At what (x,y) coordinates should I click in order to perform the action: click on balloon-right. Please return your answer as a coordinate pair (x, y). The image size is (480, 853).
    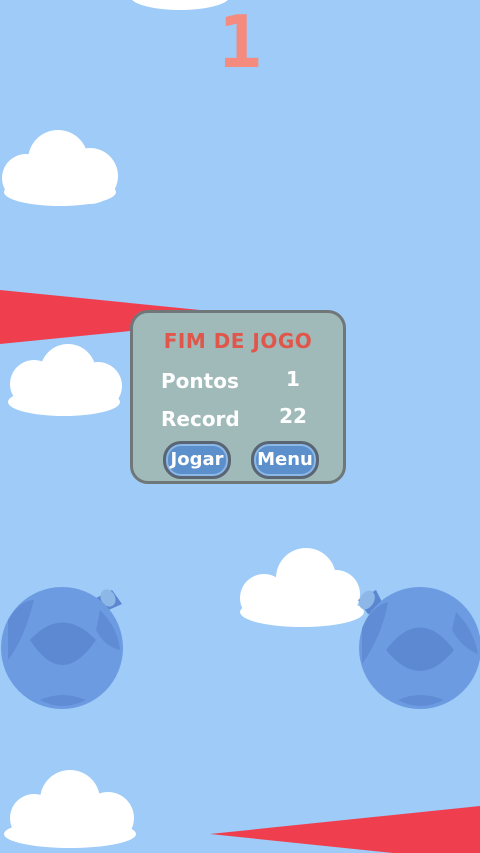
    Looking at the image, I should click on (419, 648).